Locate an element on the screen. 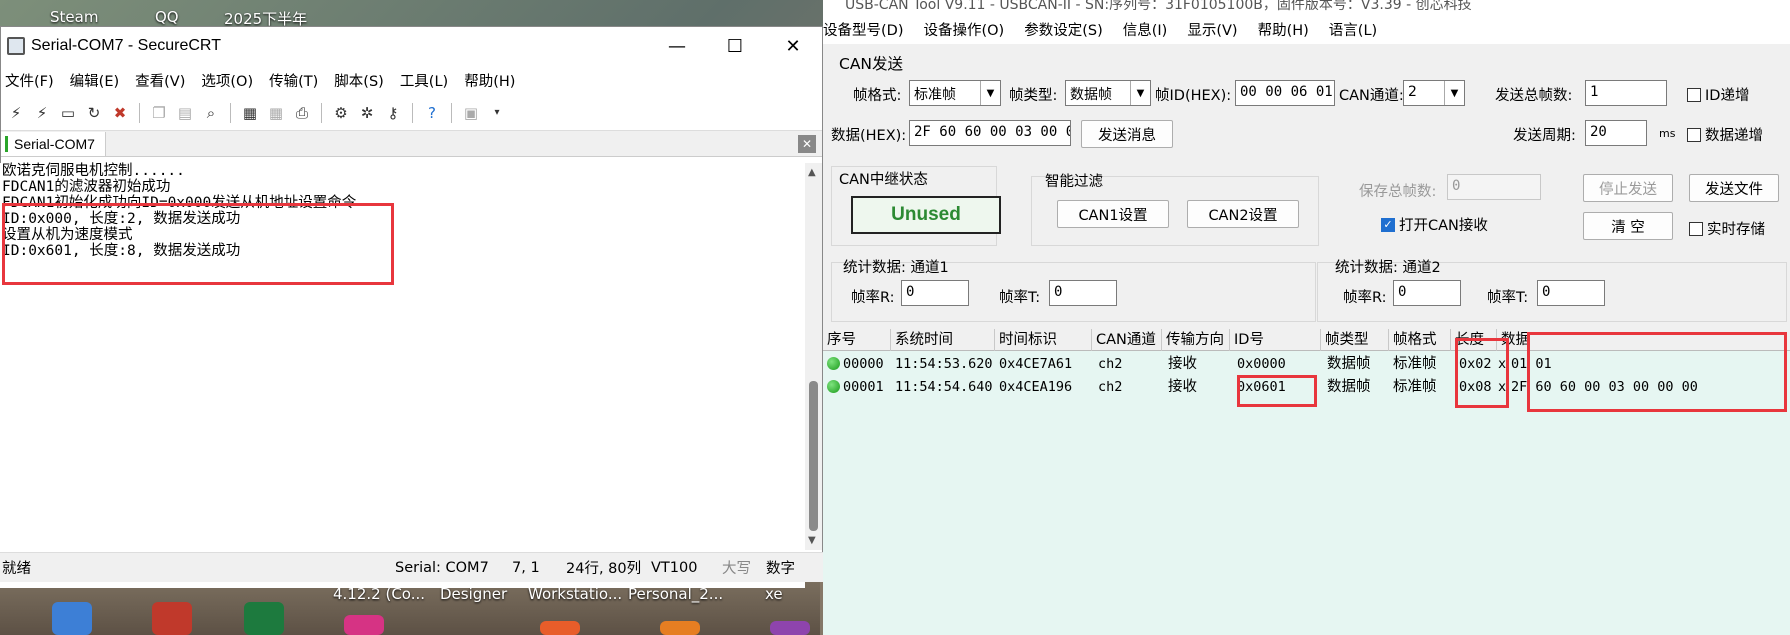 This screenshot has width=1790, height=635. desktop-icon-label-steam: Steam is located at coordinates (74, 17).